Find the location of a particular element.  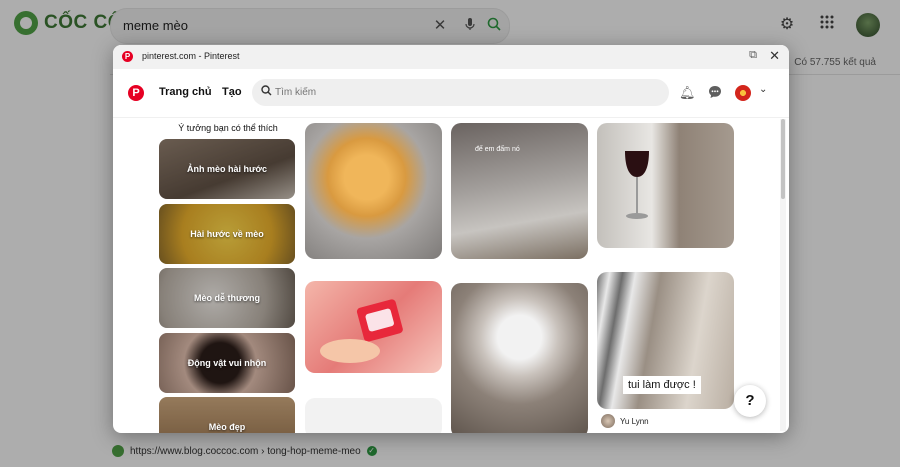

wine-glass-illustration is located at coordinates (637, 185).